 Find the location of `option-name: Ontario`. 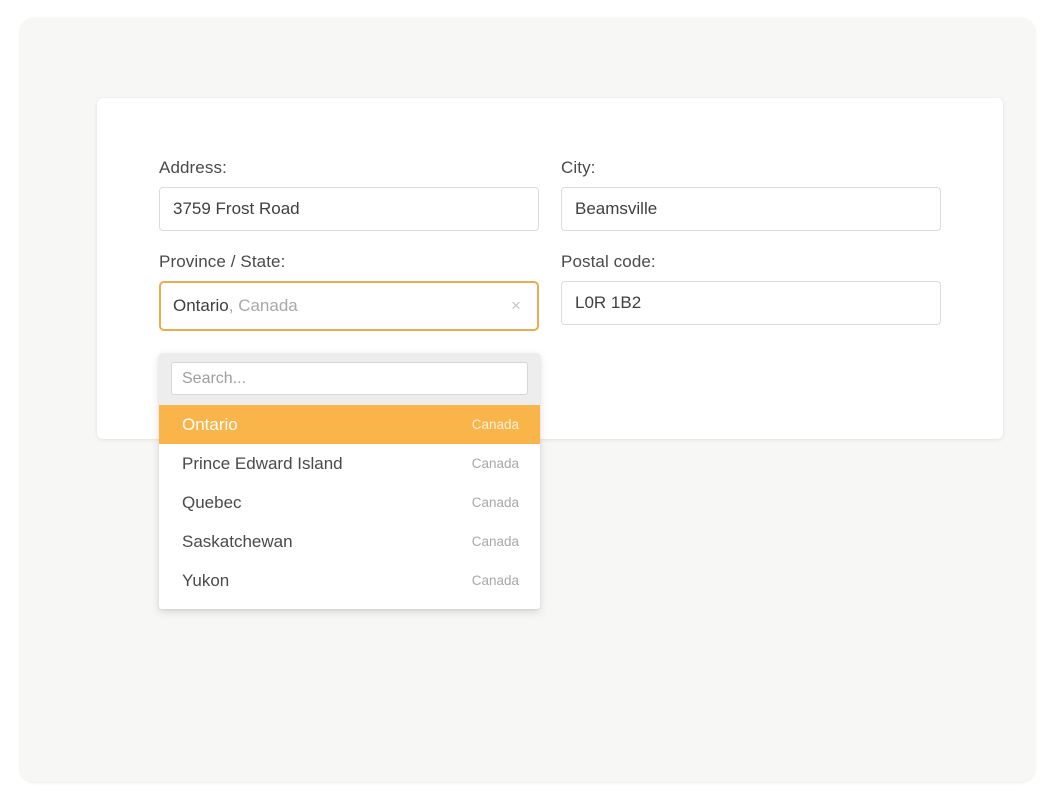

option-name: Ontario is located at coordinates (210, 424).